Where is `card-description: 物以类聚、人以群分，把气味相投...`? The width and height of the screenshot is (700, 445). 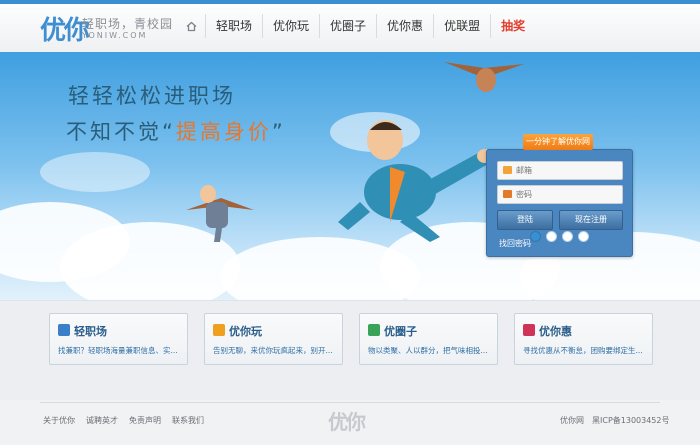
card-description: 物以类聚、人以群分，把气味相投... is located at coordinates (428, 350).